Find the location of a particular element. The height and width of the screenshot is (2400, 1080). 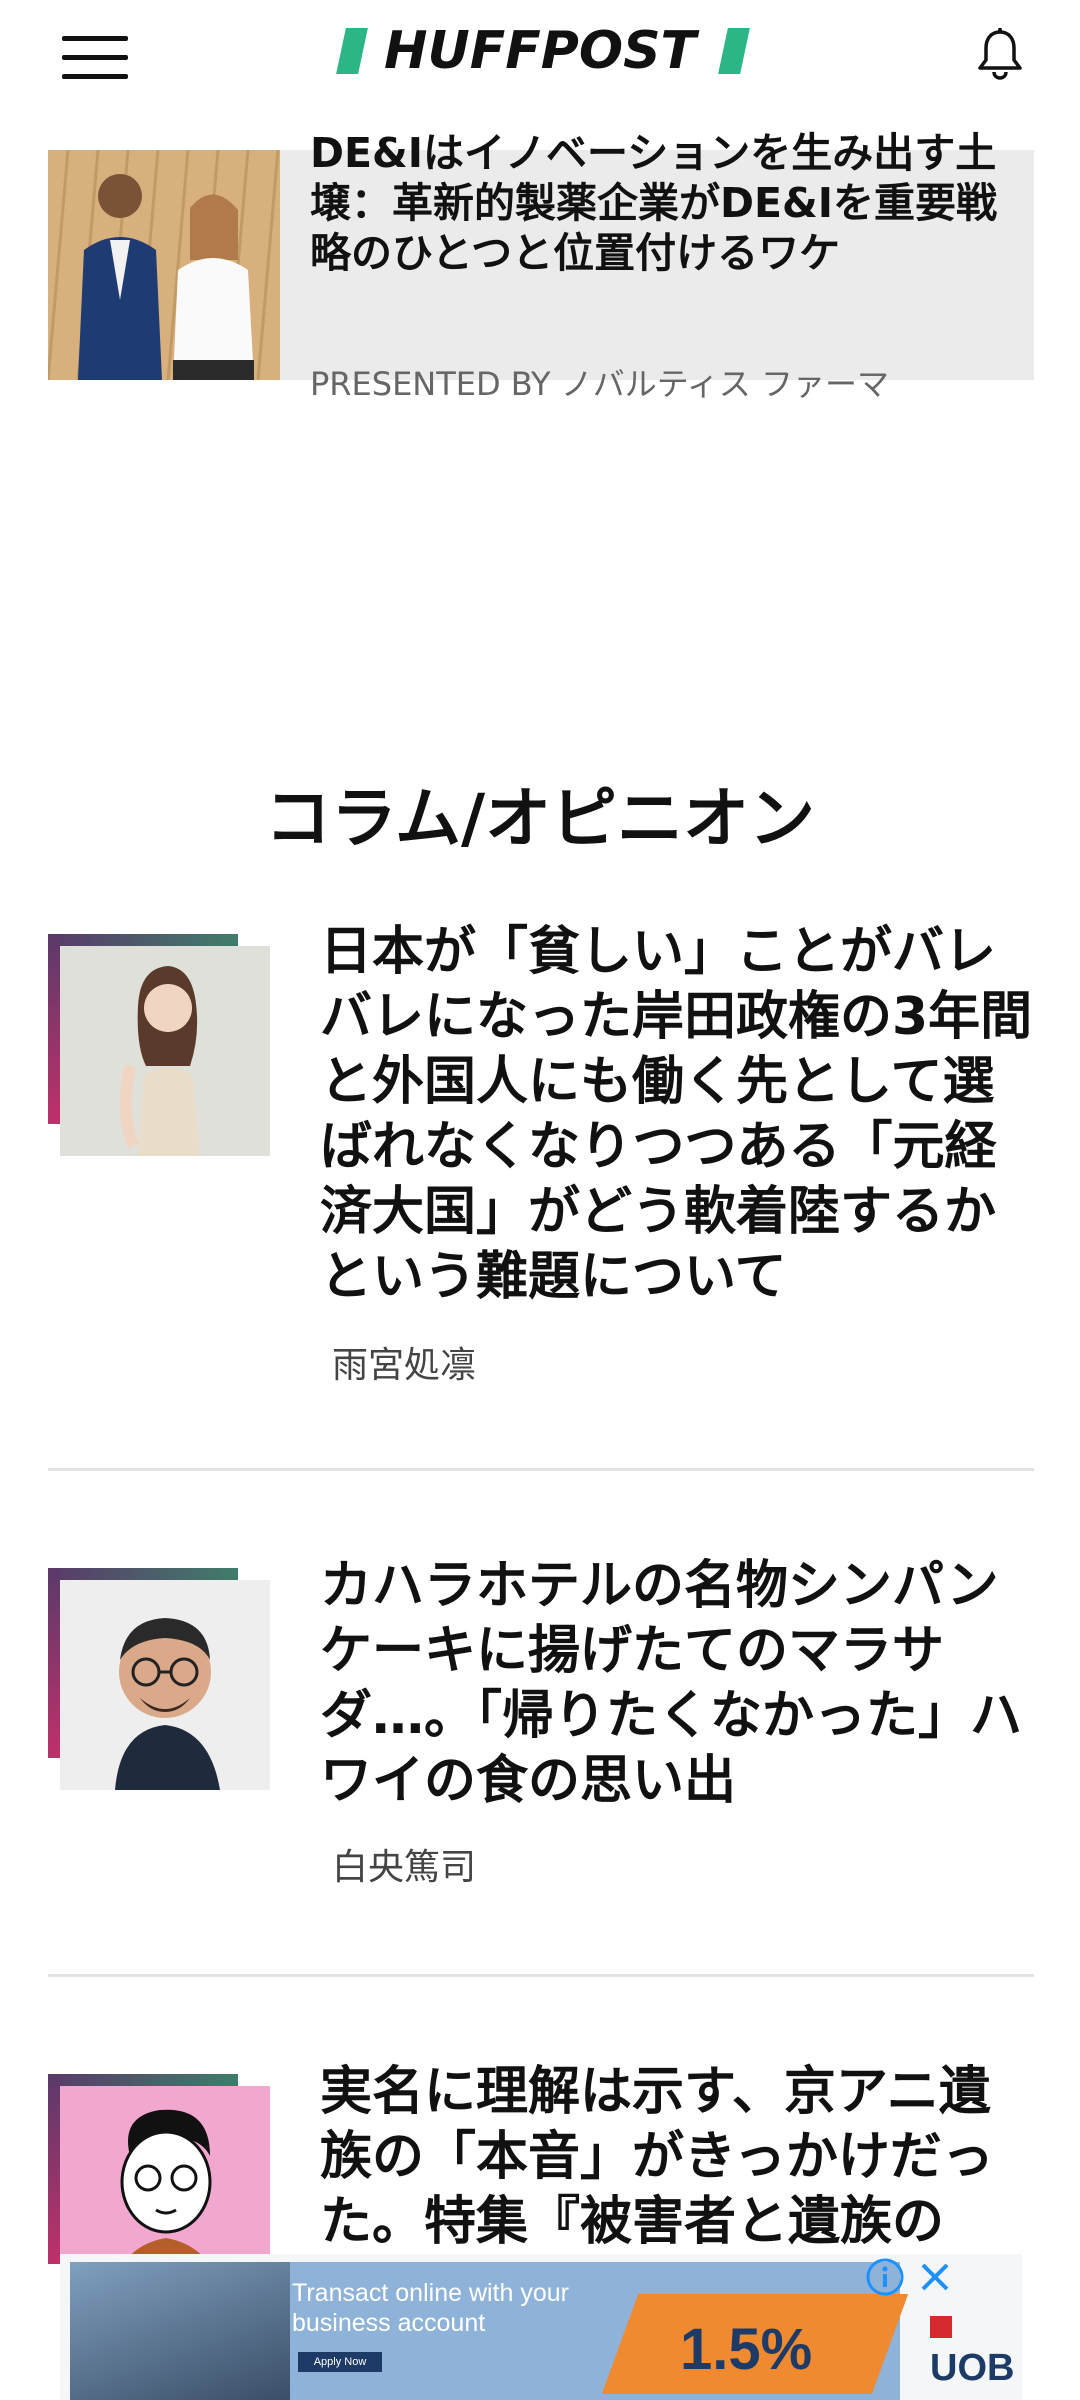

logo-text: HUFFPOST is located at coordinates (540, 51).